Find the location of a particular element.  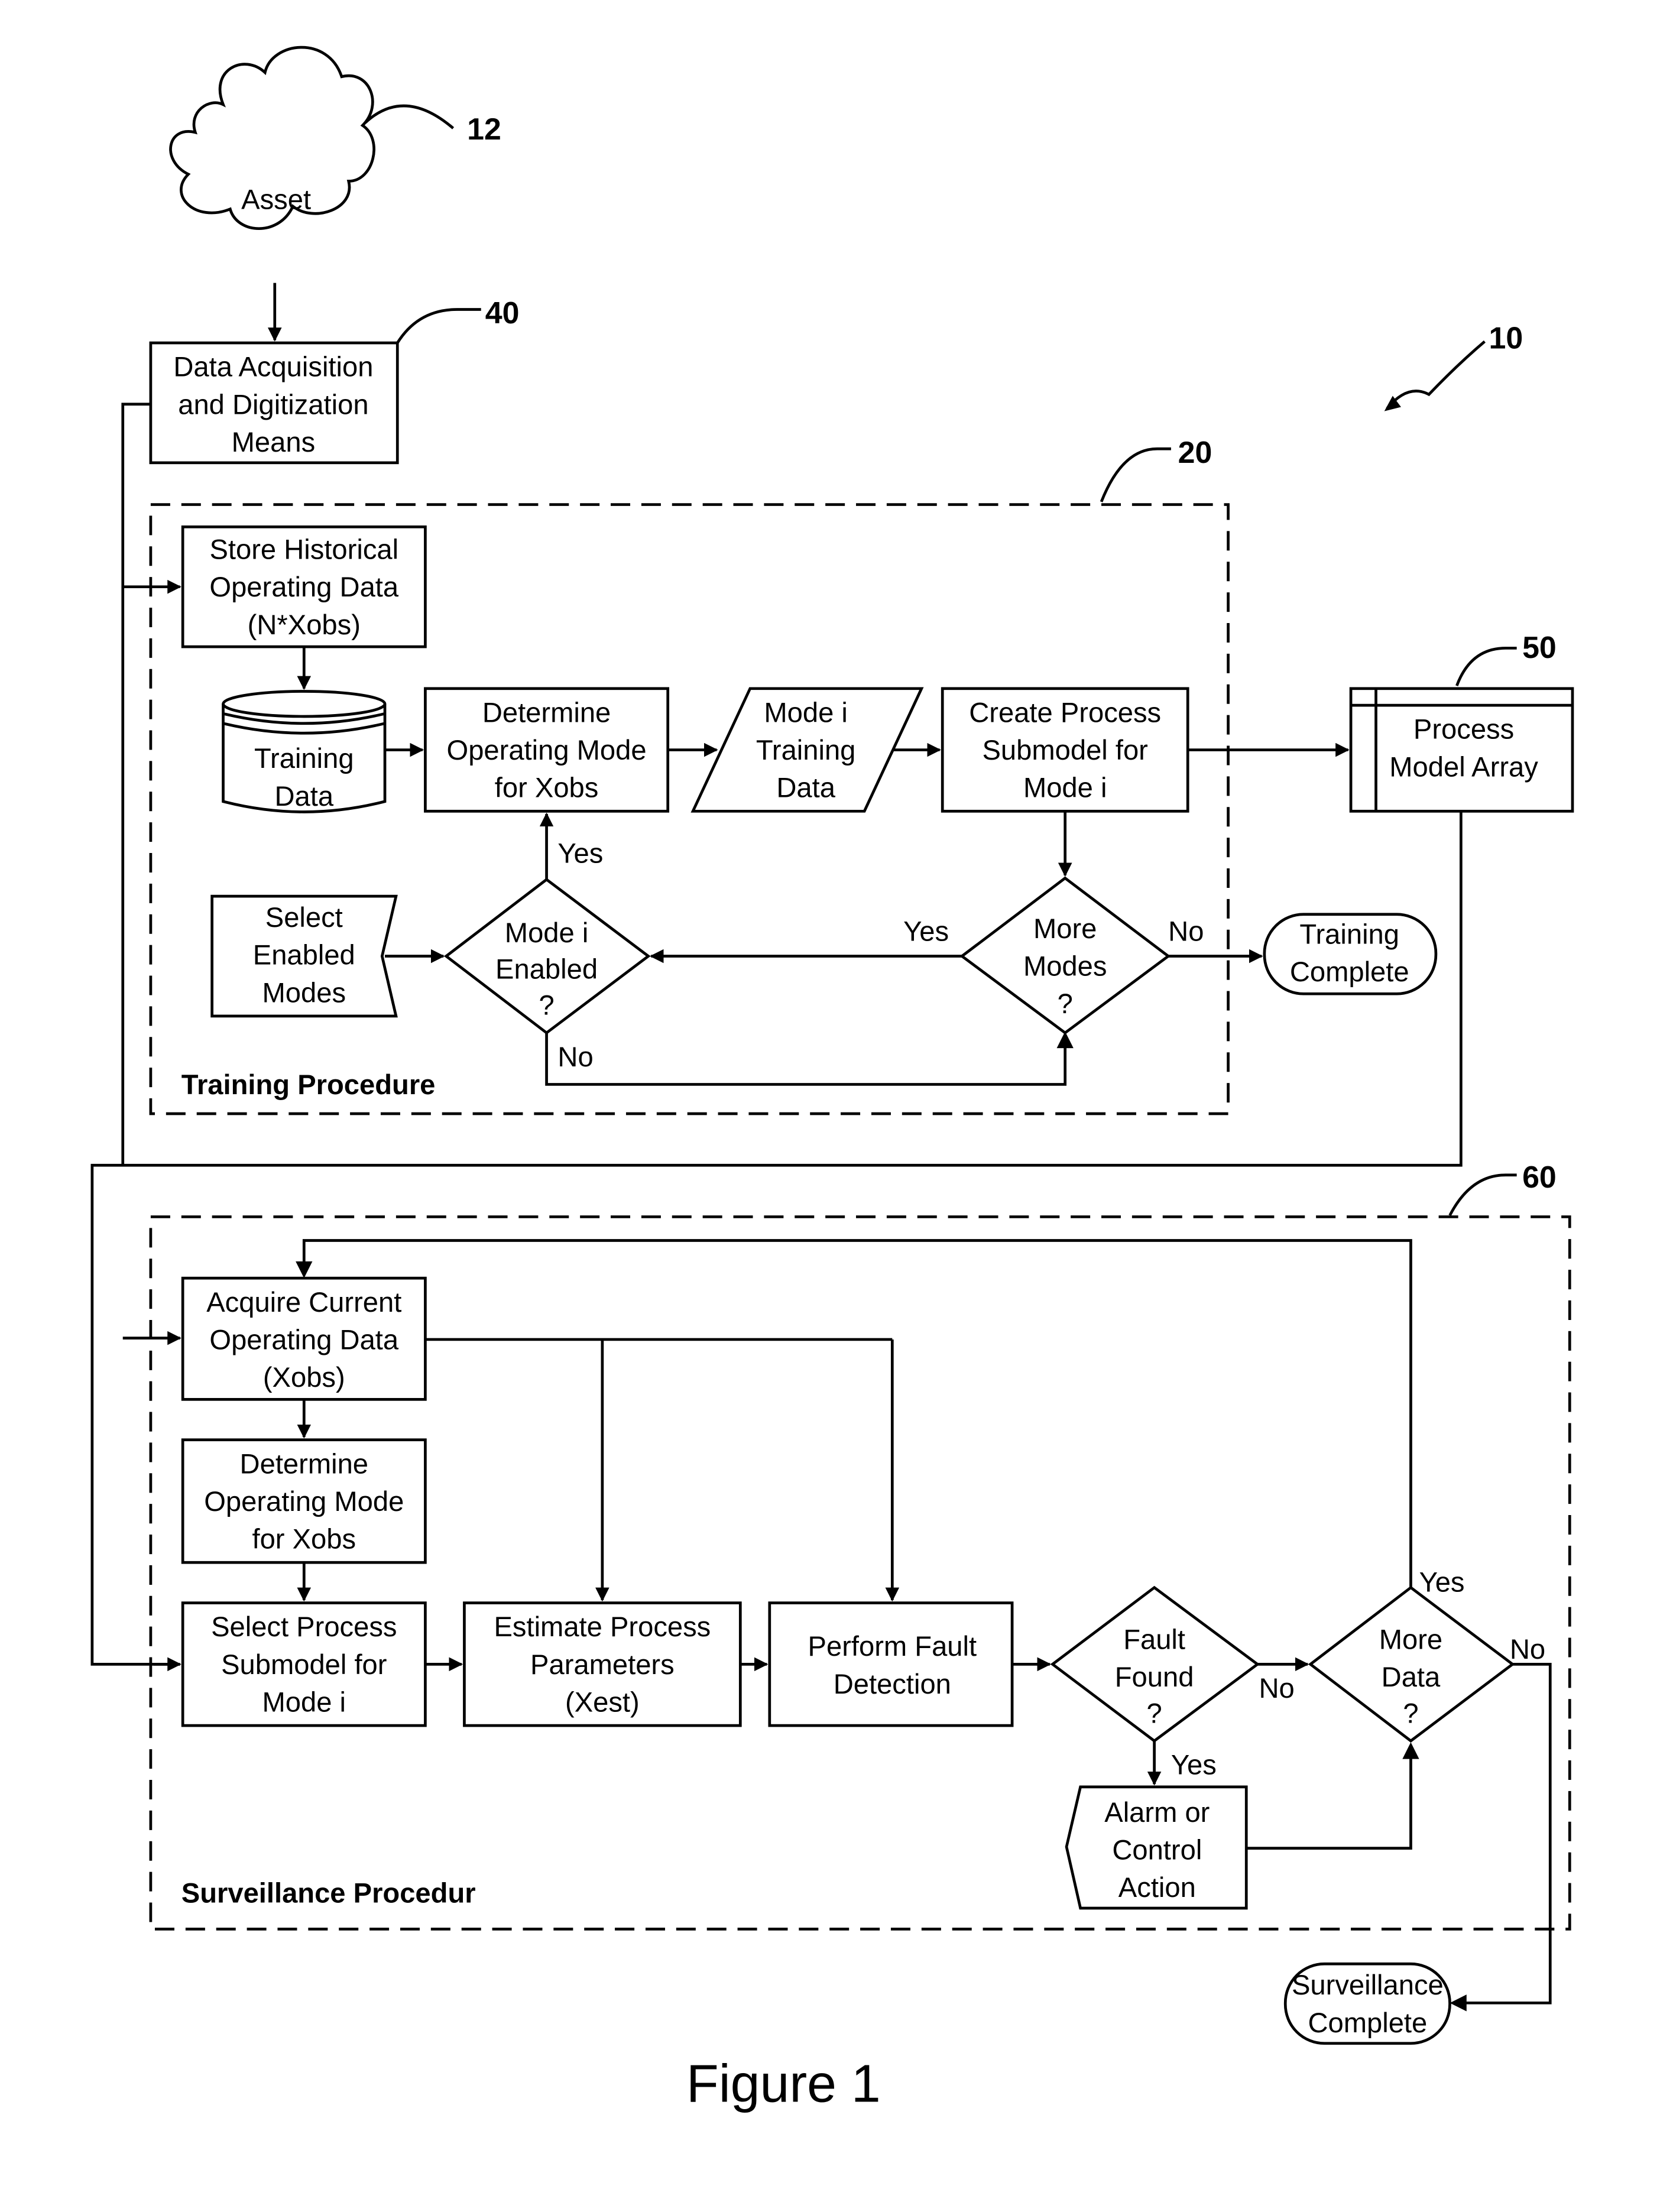

more-modes-yes-label: Yes is located at coordinates (926, 931).